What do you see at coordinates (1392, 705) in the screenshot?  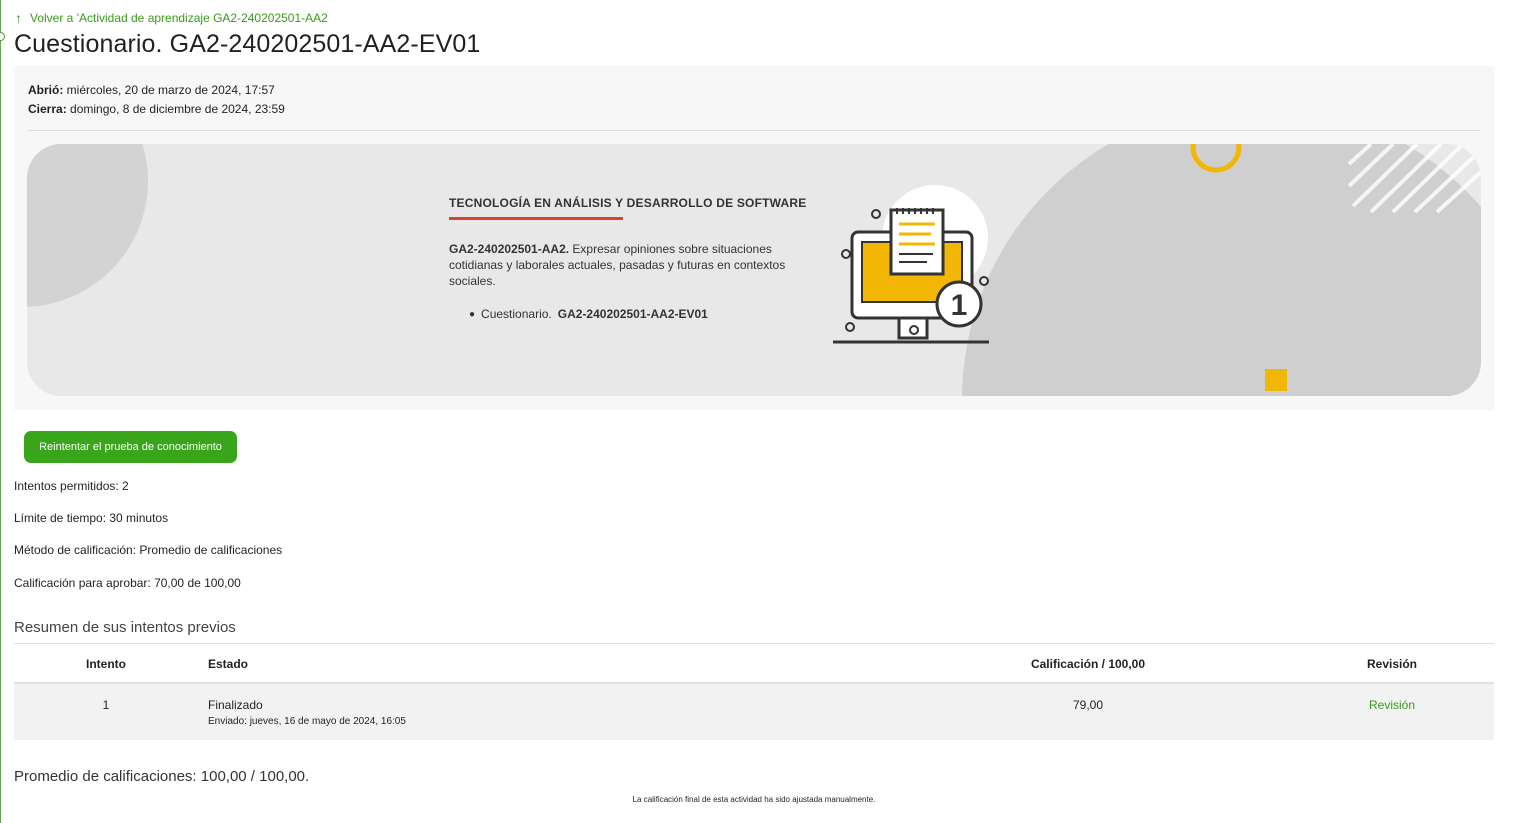 I see `review-link: Revisión` at bounding box center [1392, 705].